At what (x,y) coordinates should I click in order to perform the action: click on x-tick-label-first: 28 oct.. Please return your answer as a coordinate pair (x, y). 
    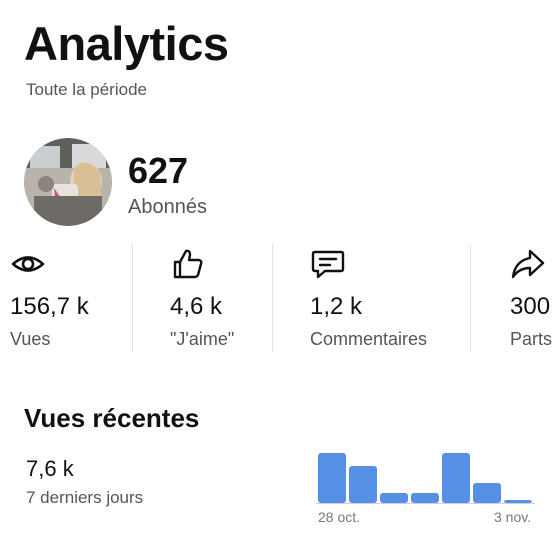
    Looking at the image, I should click on (339, 517).